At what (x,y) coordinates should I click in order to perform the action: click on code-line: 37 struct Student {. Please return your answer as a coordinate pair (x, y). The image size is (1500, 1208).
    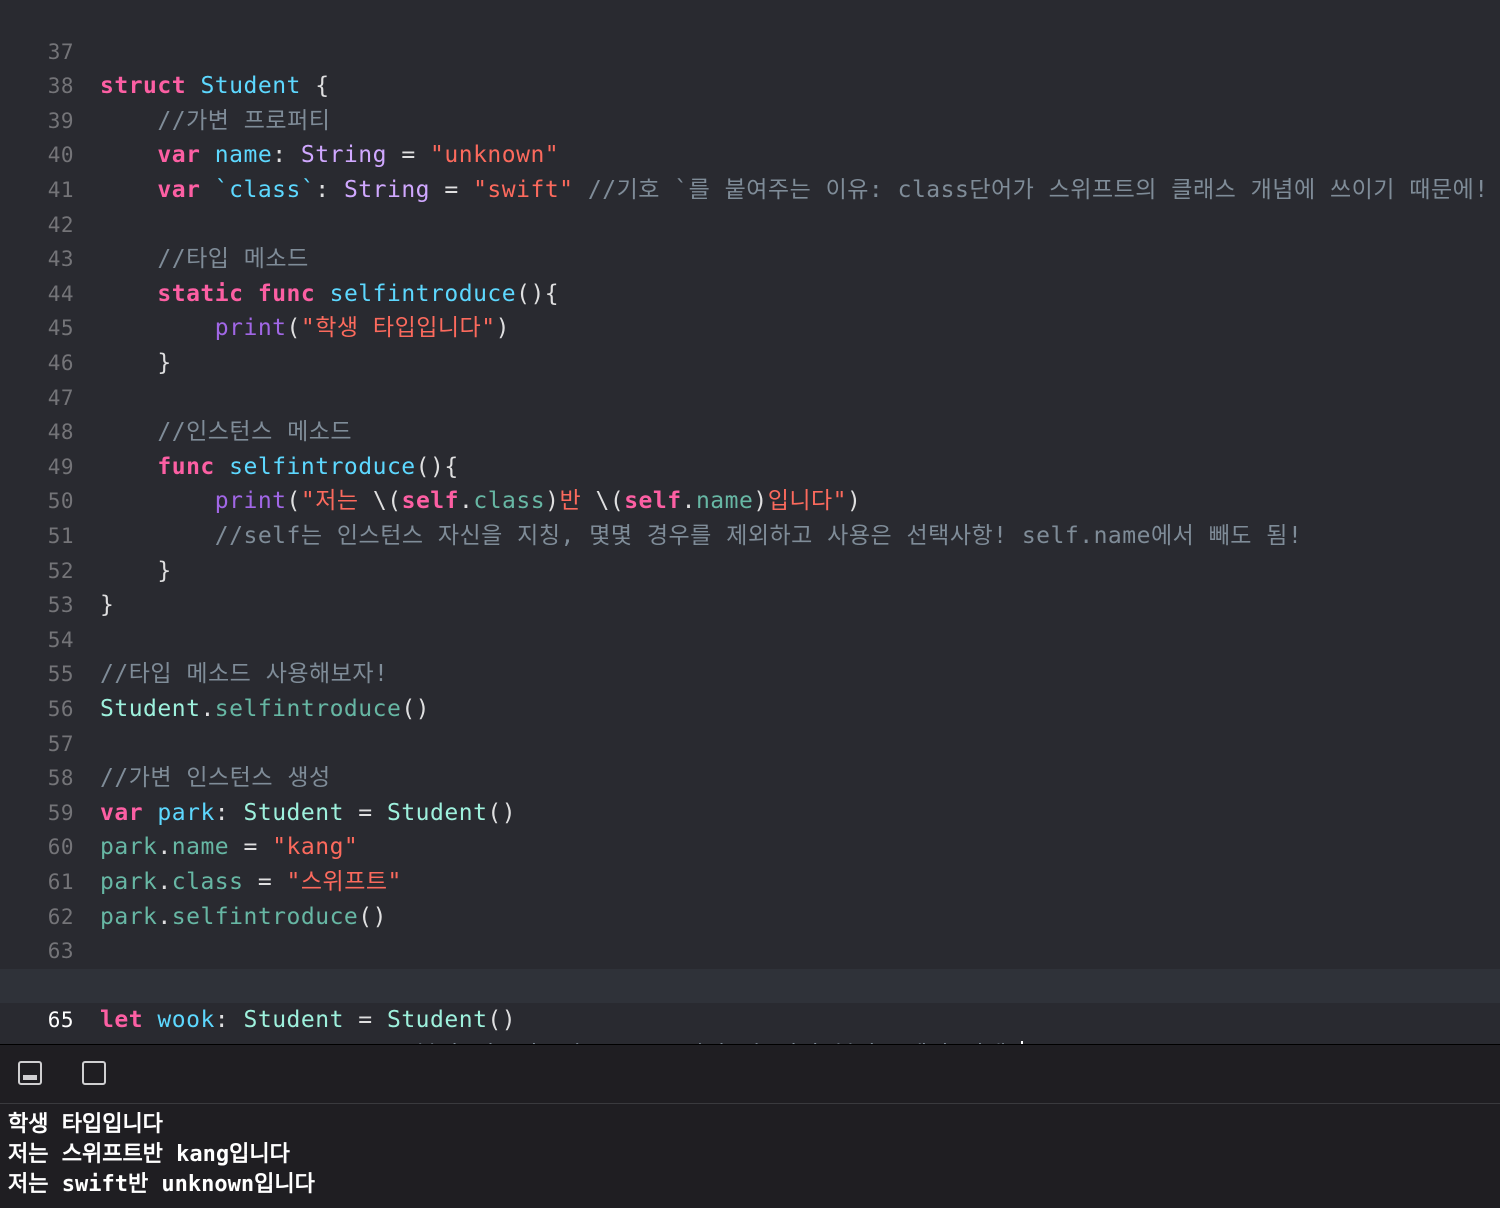
    Looking at the image, I should click on (750, 50).